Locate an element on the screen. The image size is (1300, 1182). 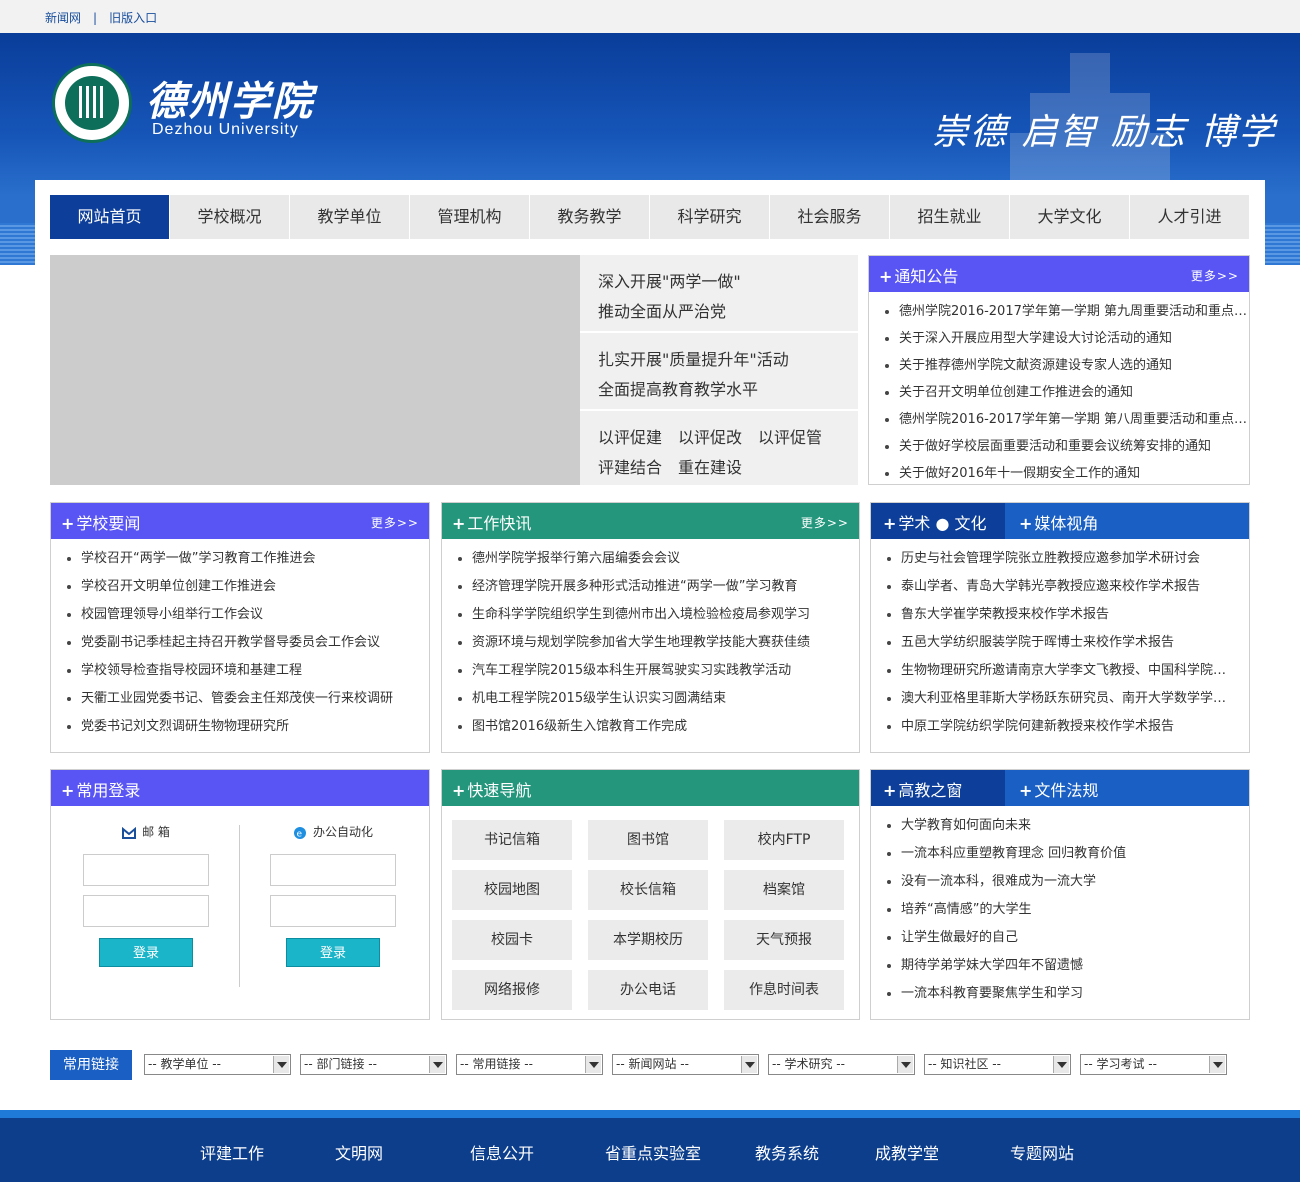
list-item: 期待学弟学妹大学四年不留遗憾 is located at coordinates (1067, 966).